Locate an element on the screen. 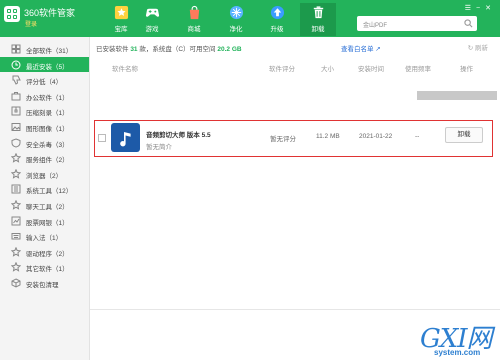  clean-icon is located at coordinates (236, 12).